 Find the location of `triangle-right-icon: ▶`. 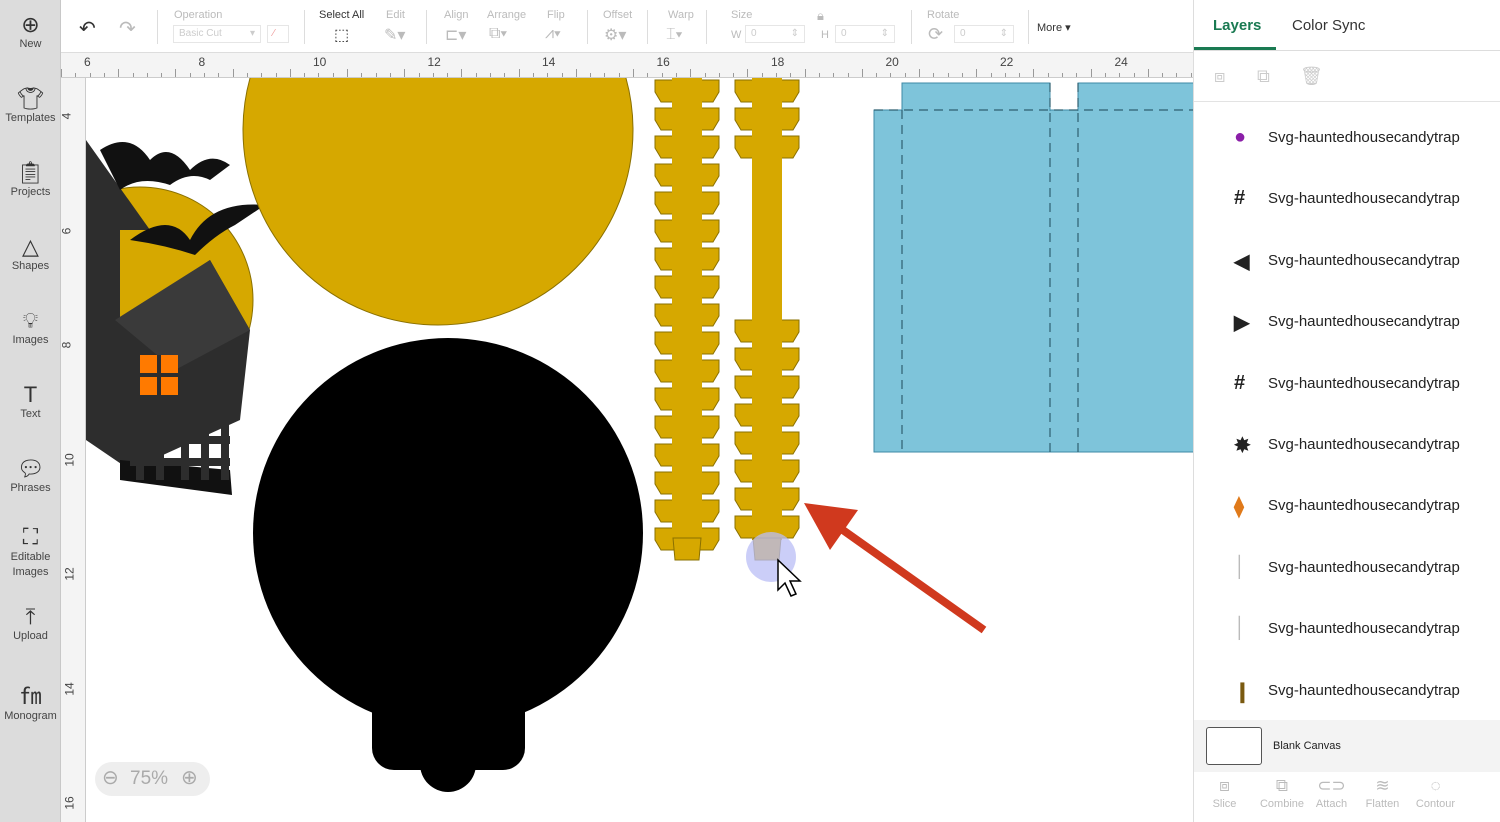

triangle-right-icon: ▶ is located at coordinates (1242, 323).